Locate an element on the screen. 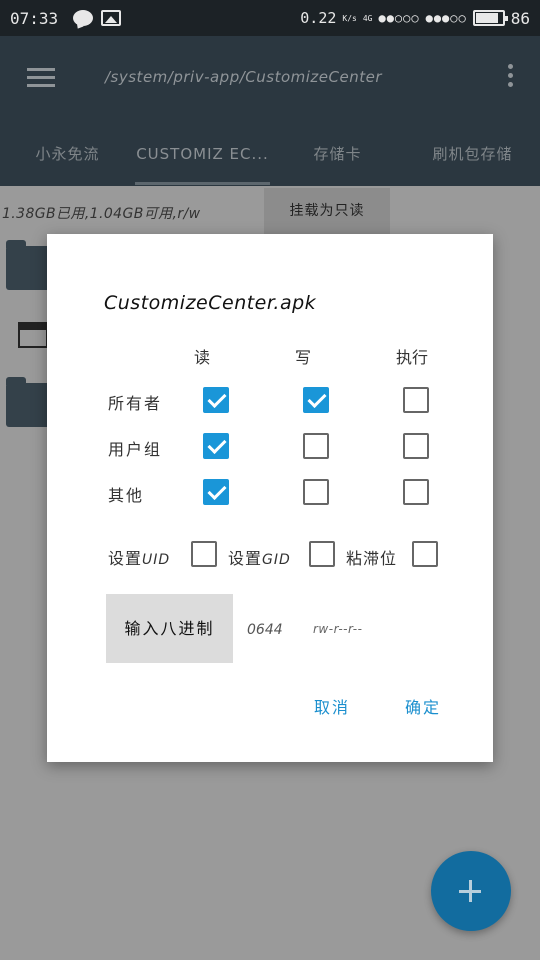 The height and width of the screenshot is (960, 540). owner-read-checkbox is located at coordinates (216, 400).